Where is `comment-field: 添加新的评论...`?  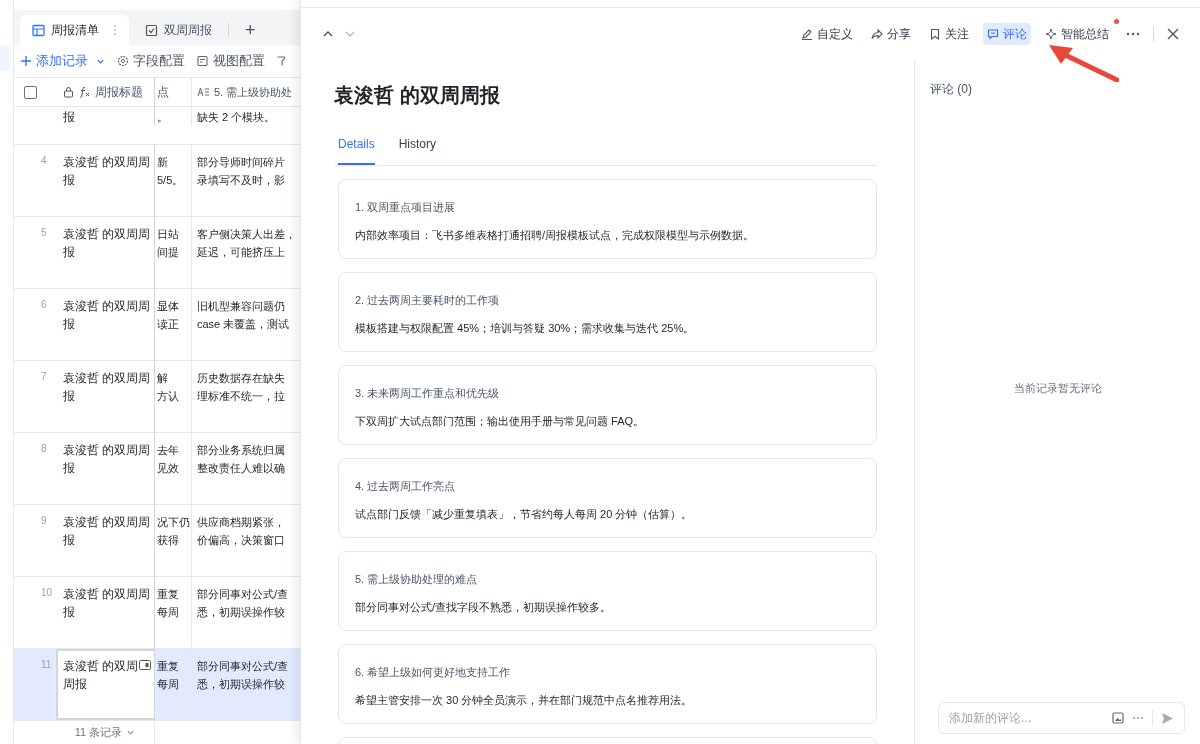
comment-field: 添加新的评论... is located at coordinates (1026, 718).